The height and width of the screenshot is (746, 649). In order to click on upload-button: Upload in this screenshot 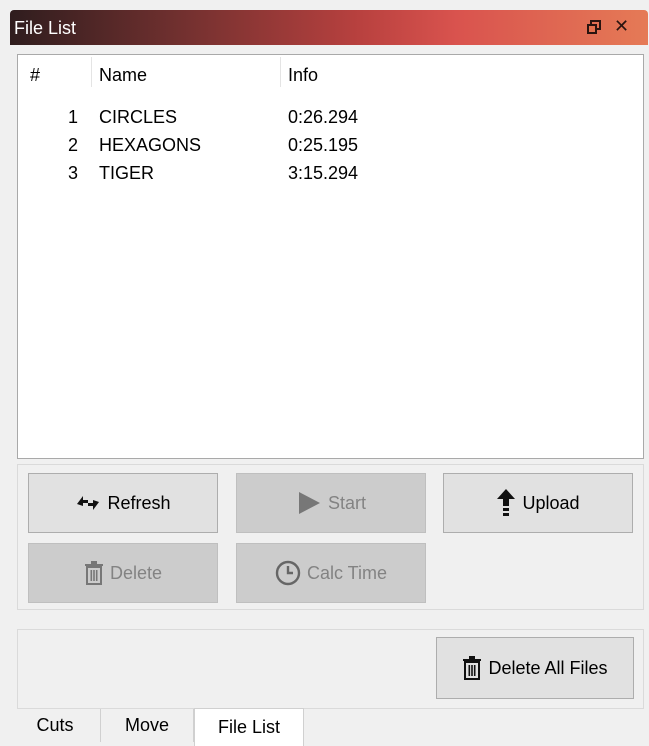, I will do `click(538, 503)`.